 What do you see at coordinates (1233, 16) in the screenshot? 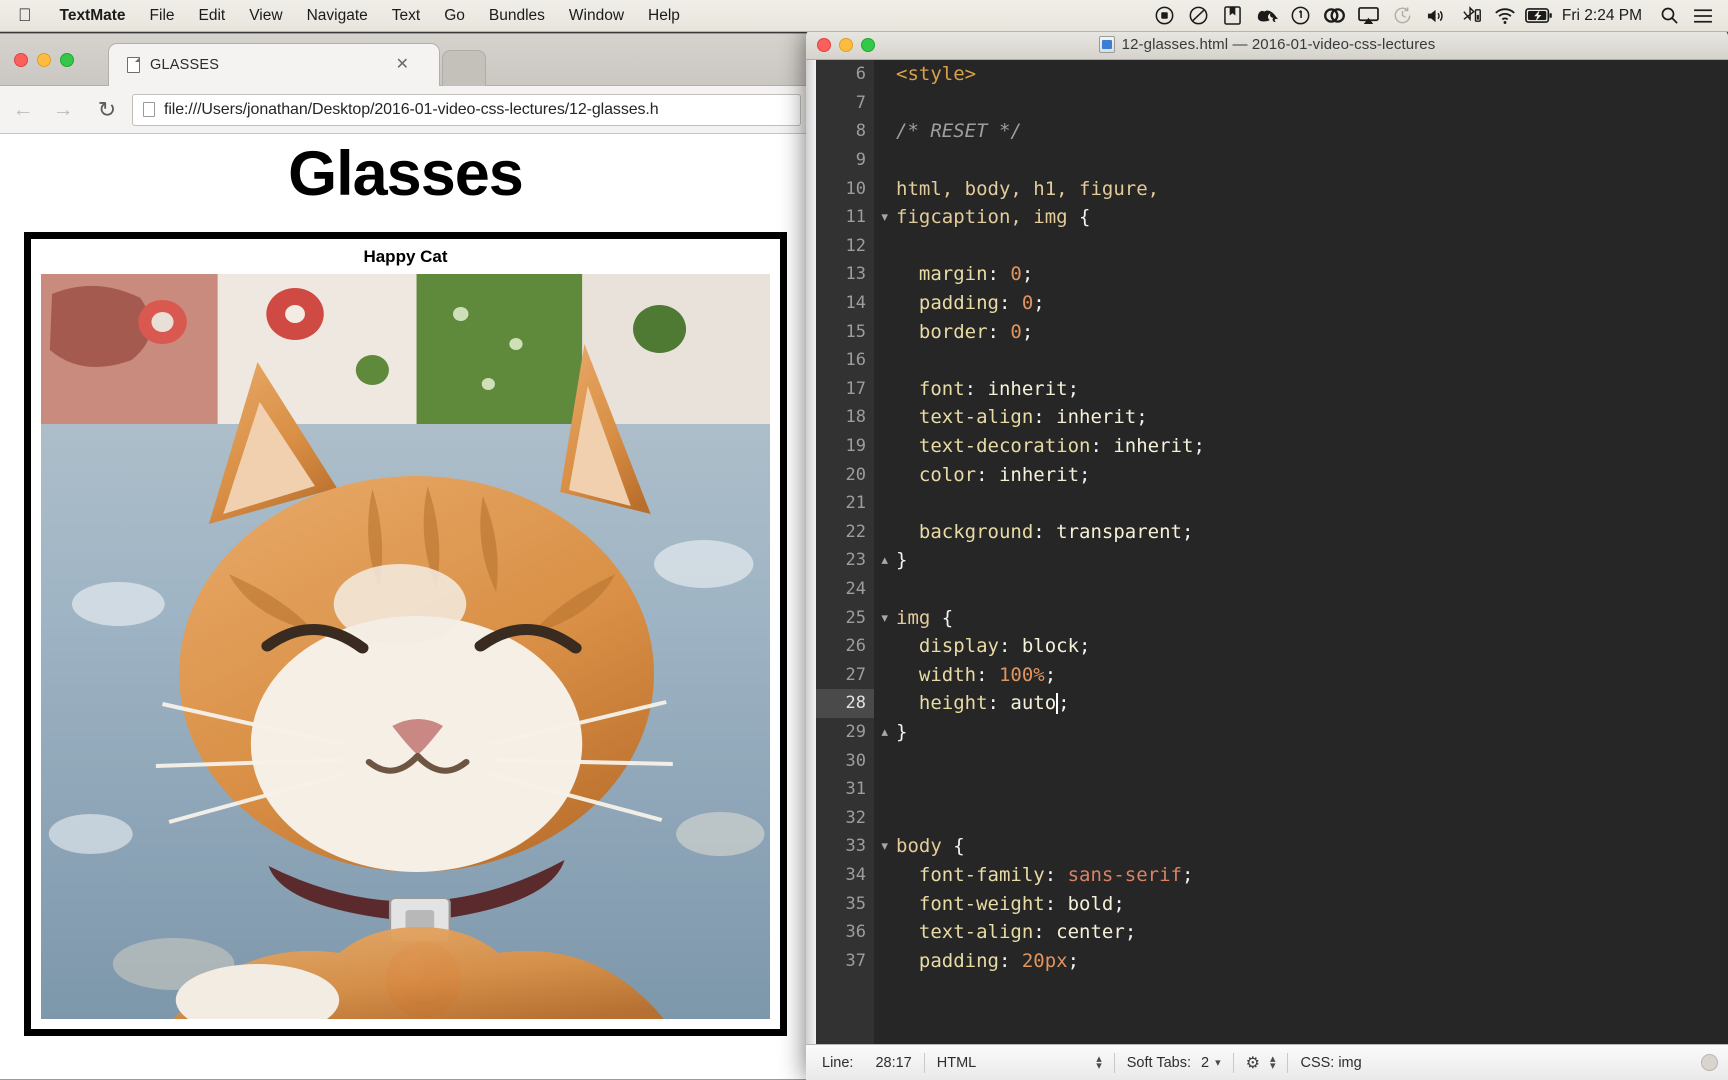
I see `bookmark-icon` at bounding box center [1233, 16].